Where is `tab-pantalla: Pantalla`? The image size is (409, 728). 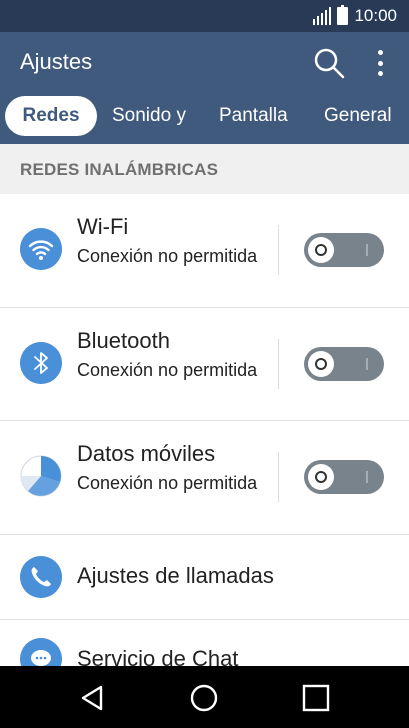 tab-pantalla: Pantalla is located at coordinates (253, 116).